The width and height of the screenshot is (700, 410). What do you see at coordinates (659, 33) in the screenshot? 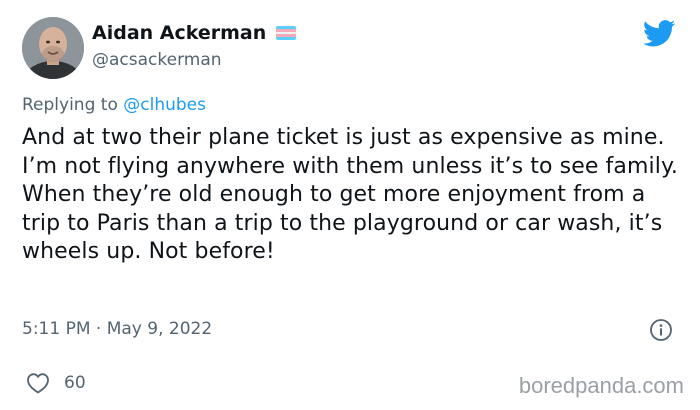
I see `twitter-bird-icon` at bounding box center [659, 33].